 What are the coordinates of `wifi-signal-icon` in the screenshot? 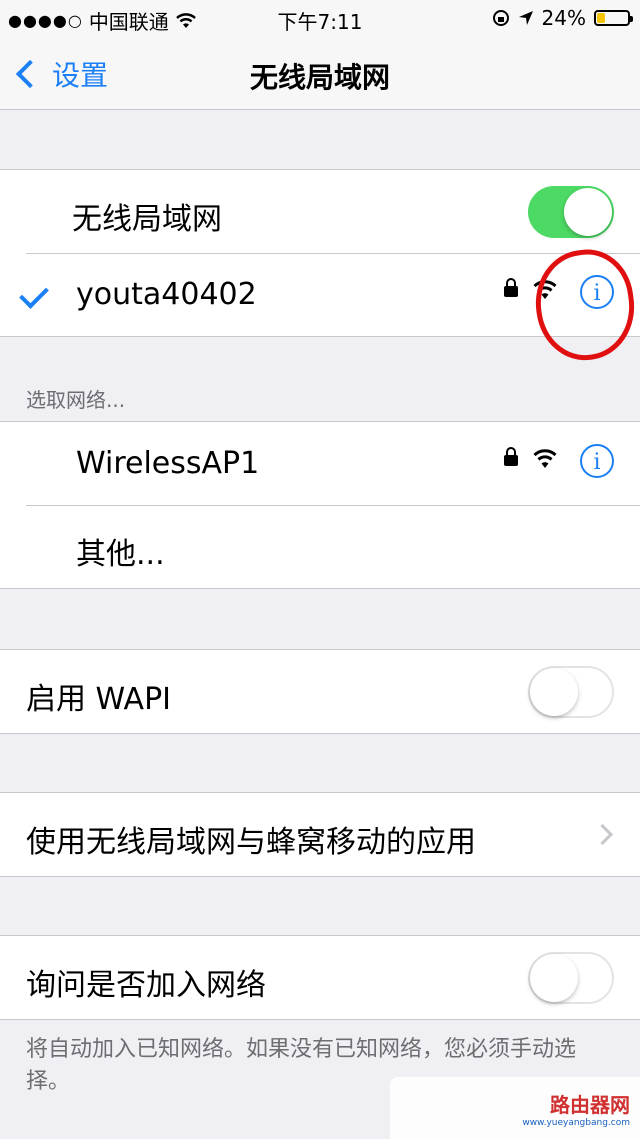 It's located at (545, 458).